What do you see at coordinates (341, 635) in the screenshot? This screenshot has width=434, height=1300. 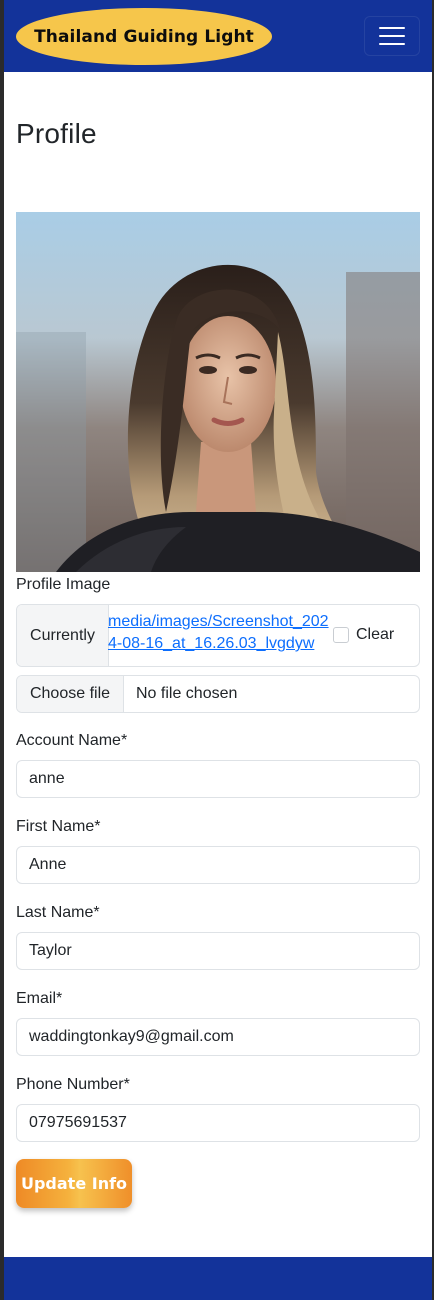 I see `clear-checkbox` at bounding box center [341, 635].